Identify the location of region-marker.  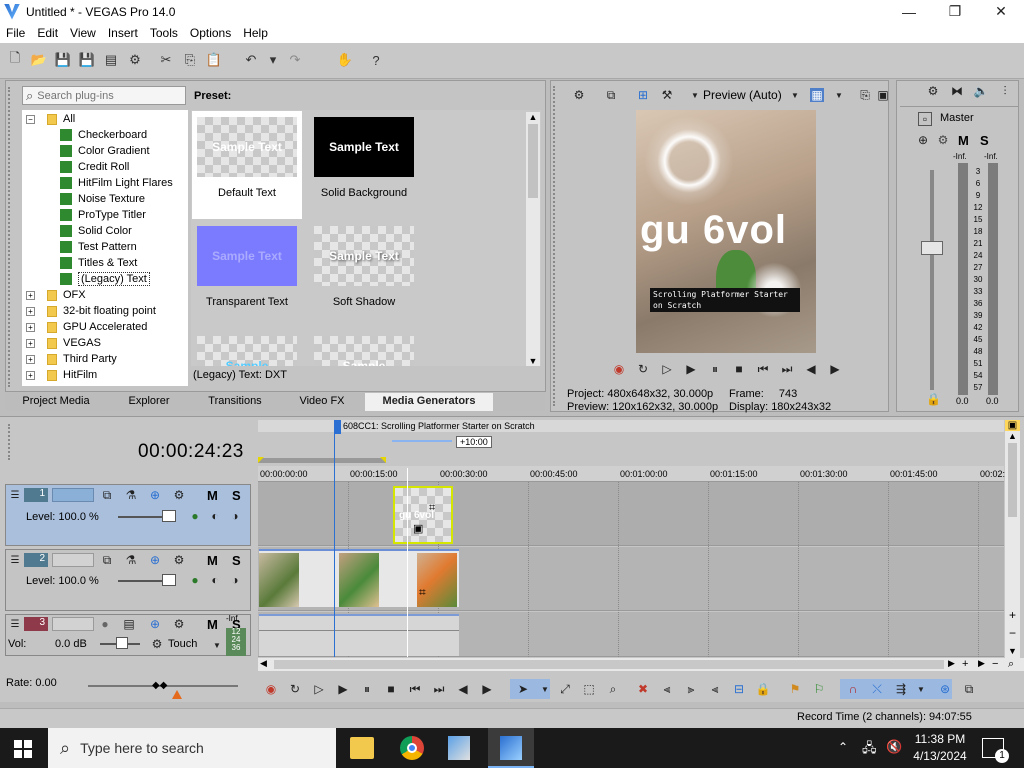
(338, 427).